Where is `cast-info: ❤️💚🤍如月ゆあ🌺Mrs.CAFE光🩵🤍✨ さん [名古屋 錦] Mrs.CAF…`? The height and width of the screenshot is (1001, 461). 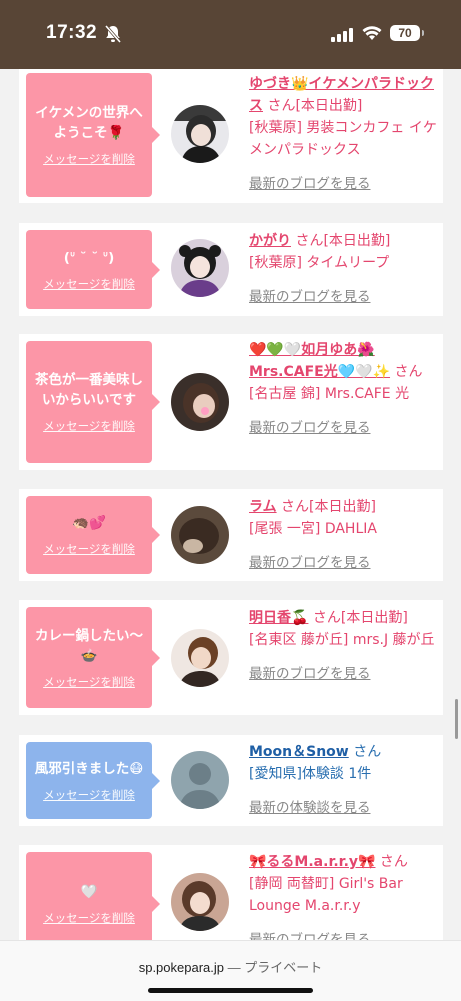 cast-info: ❤️💚🤍如月ゆあ🌺Mrs.CAFE光🩵🤍✨ さん [名古屋 錦] Mrs.CAF… is located at coordinates (343, 389).